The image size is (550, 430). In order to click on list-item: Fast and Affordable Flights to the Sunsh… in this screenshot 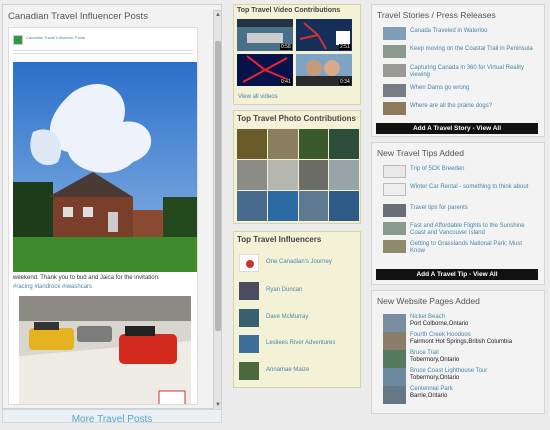, I will do `click(458, 229)`.